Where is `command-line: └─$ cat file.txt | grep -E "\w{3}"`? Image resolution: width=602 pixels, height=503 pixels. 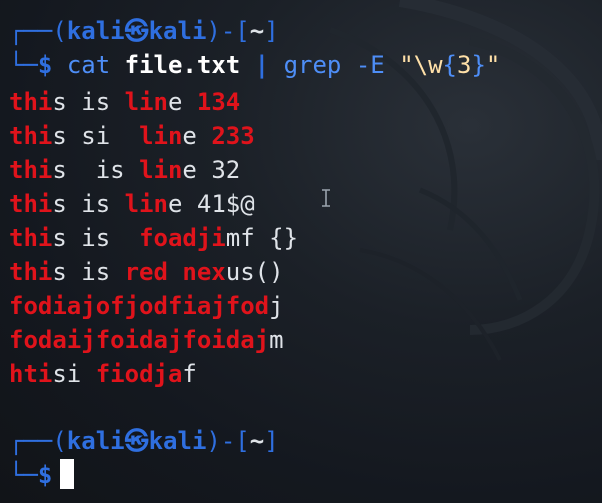 command-line: └─$ cat file.txt | grep -E "\w{3}" is located at coordinates (254, 65).